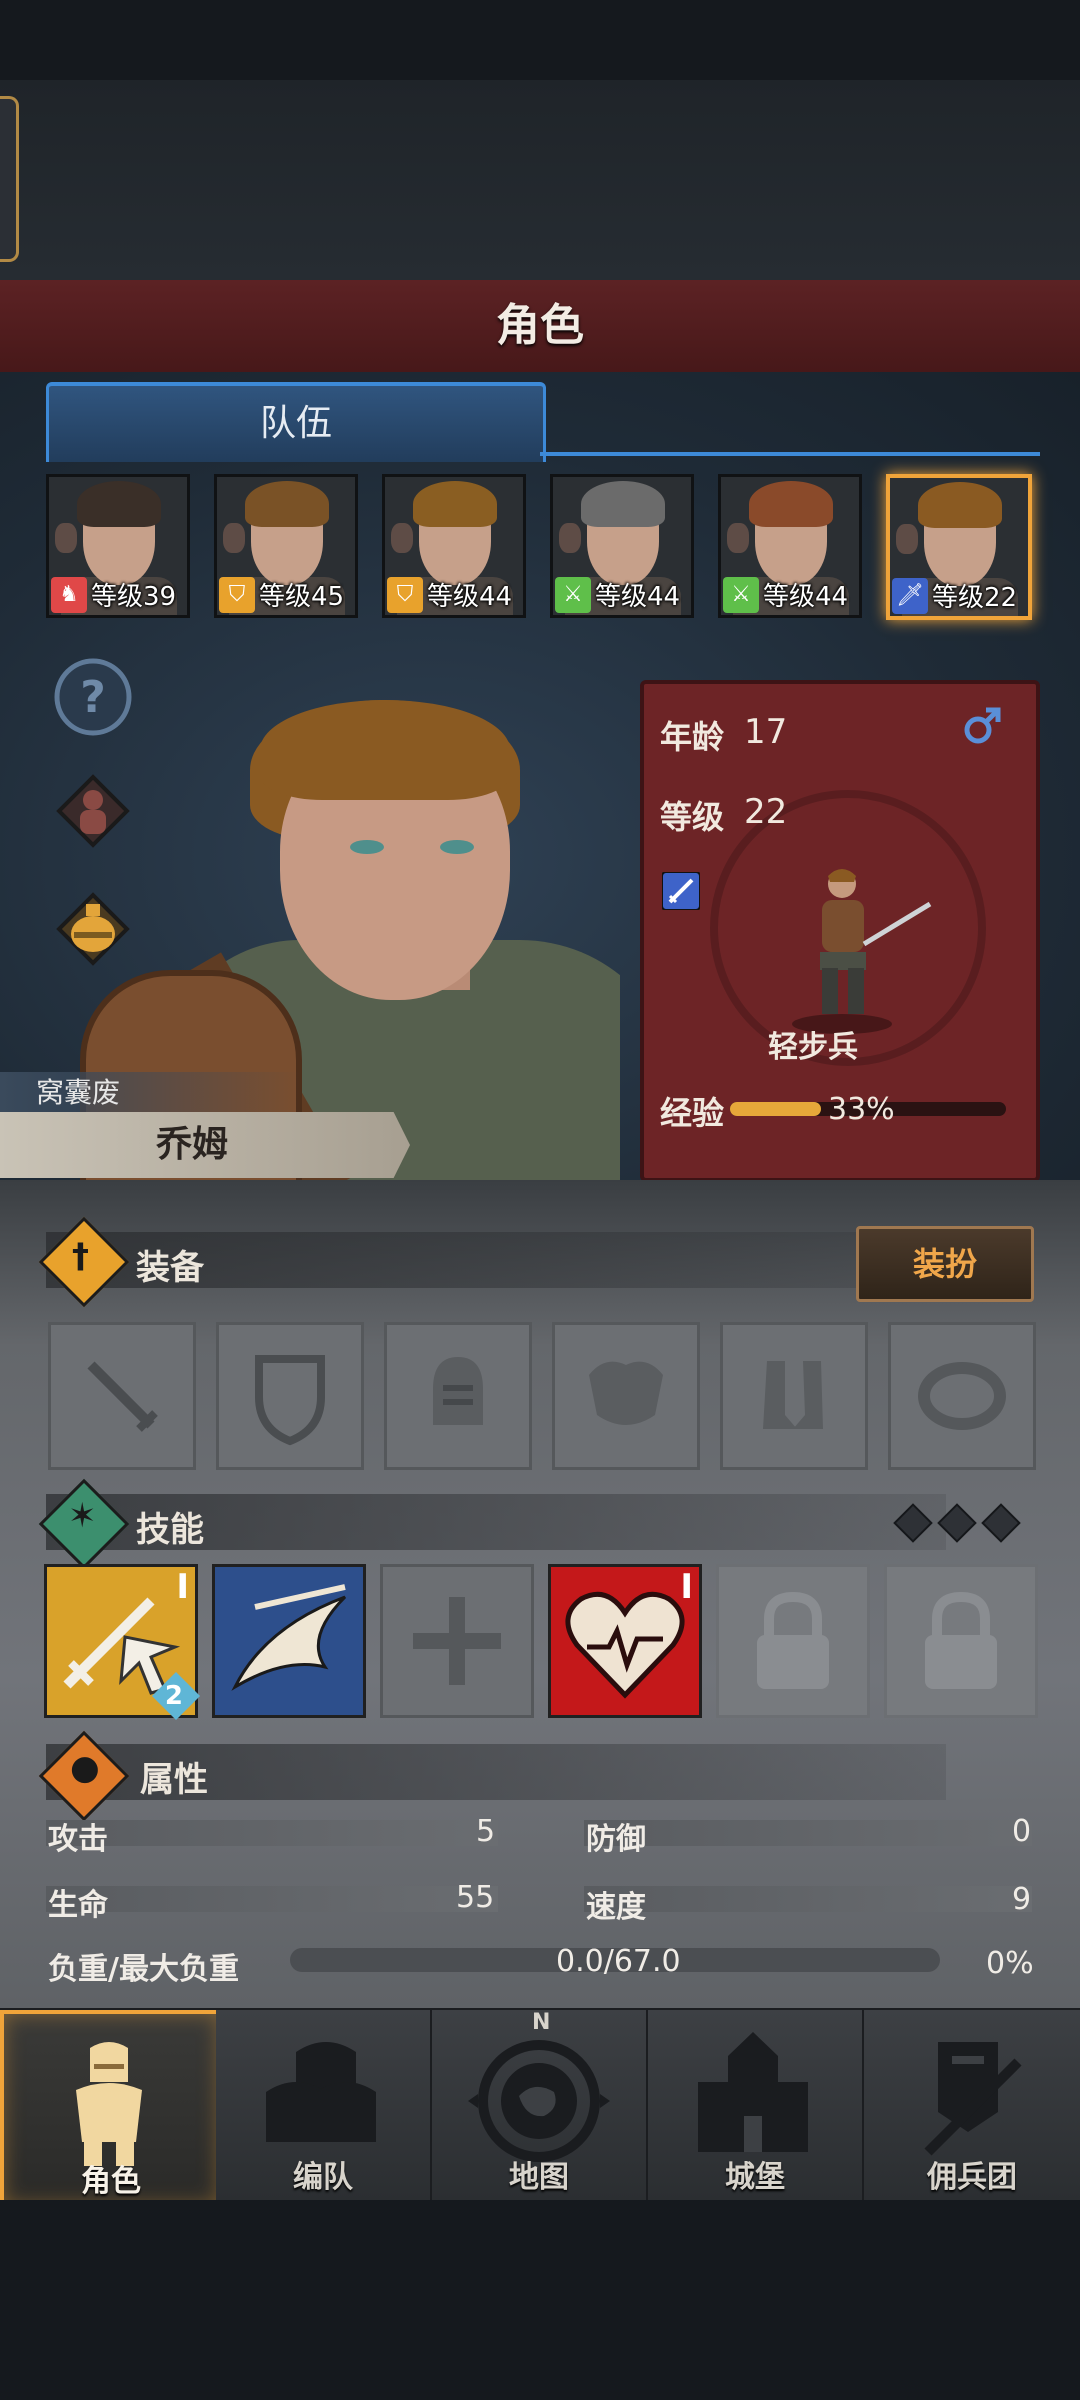 This screenshot has width=1080, height=2400. I want to click on corner-badge, so click(9, 179).